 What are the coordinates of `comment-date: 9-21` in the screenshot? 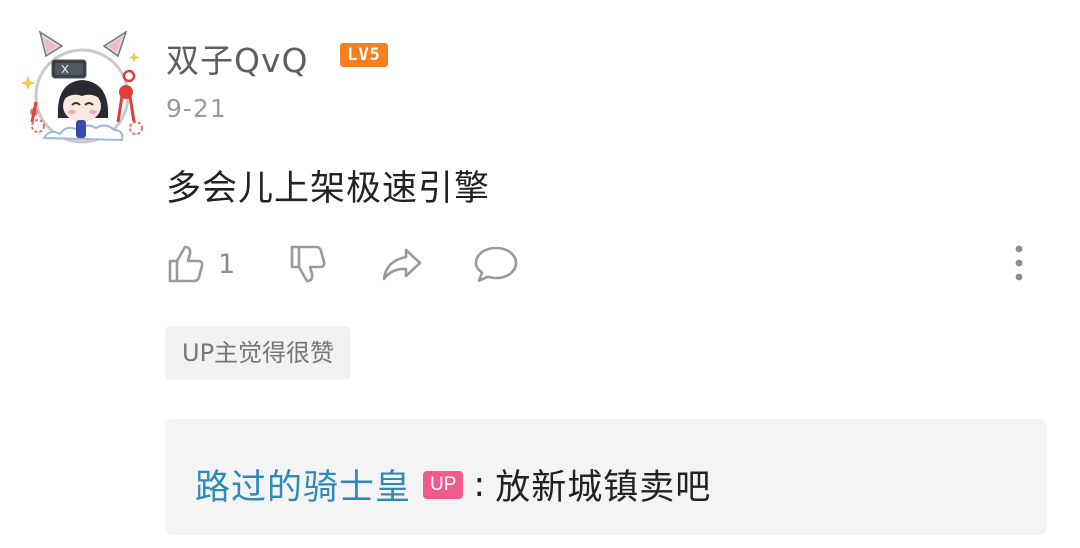 It's located at (196, 108).